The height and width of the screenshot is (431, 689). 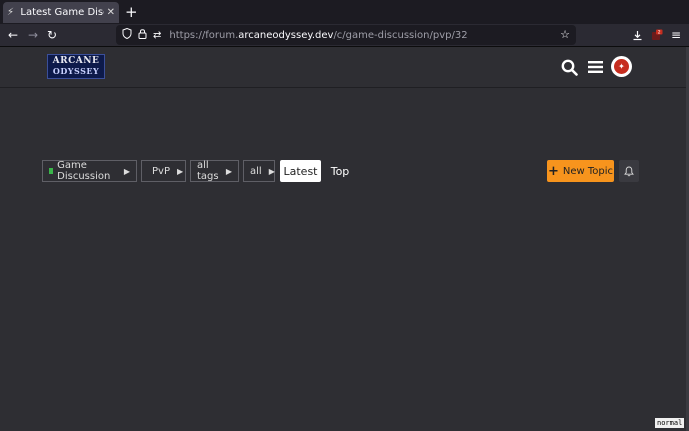 What do you see at coordinates (565, 34) in the screenshot?
I see `bookmark-star-icon: ☆` at bounding box center [565, 34].